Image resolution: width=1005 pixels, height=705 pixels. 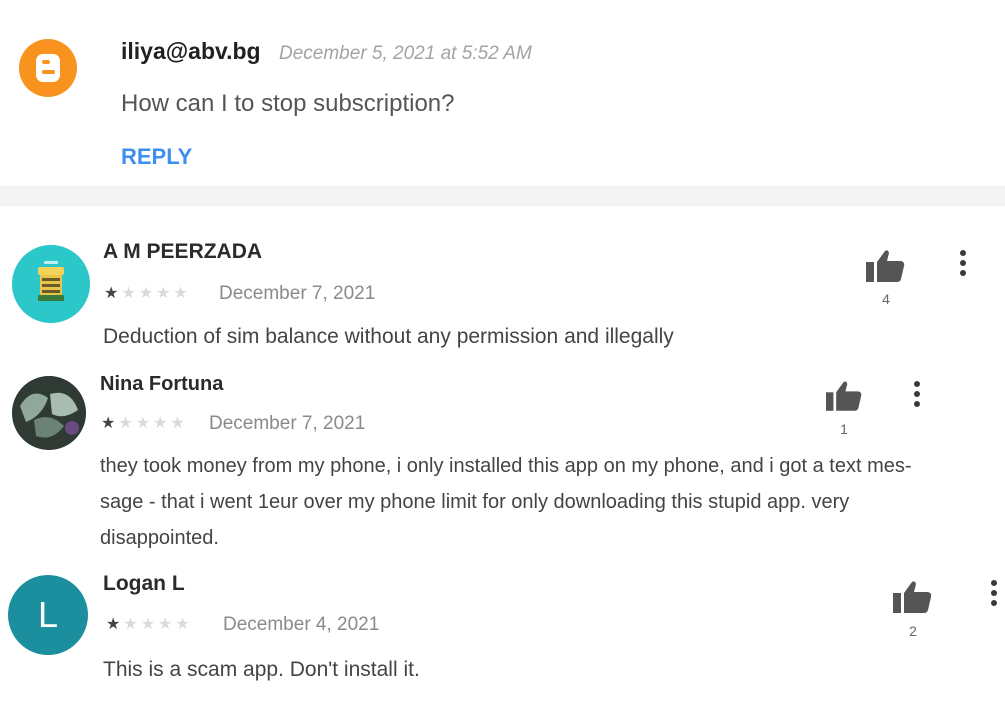 I want to click on reviewer-name: A M PEERZADA, so click(x=183, y=251).